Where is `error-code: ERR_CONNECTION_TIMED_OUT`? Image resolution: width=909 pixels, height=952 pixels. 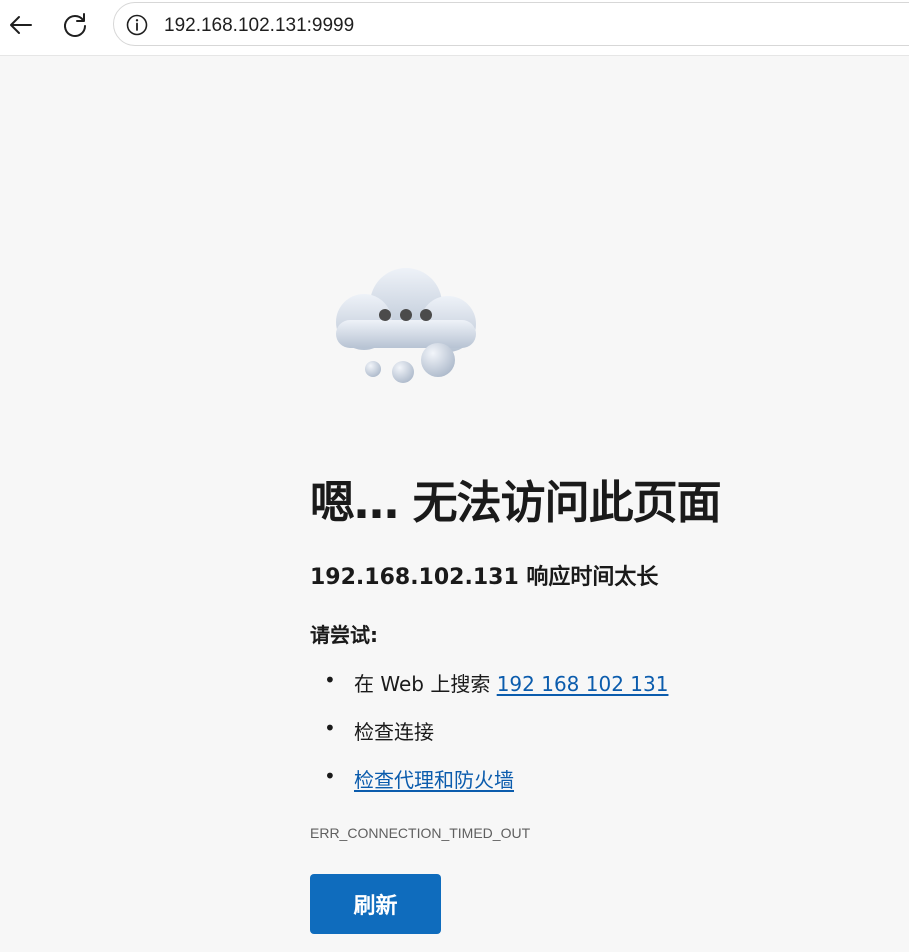
error-code: ERR_CONNECTION_TIMED_OUT is located at coordinates (420, 833).